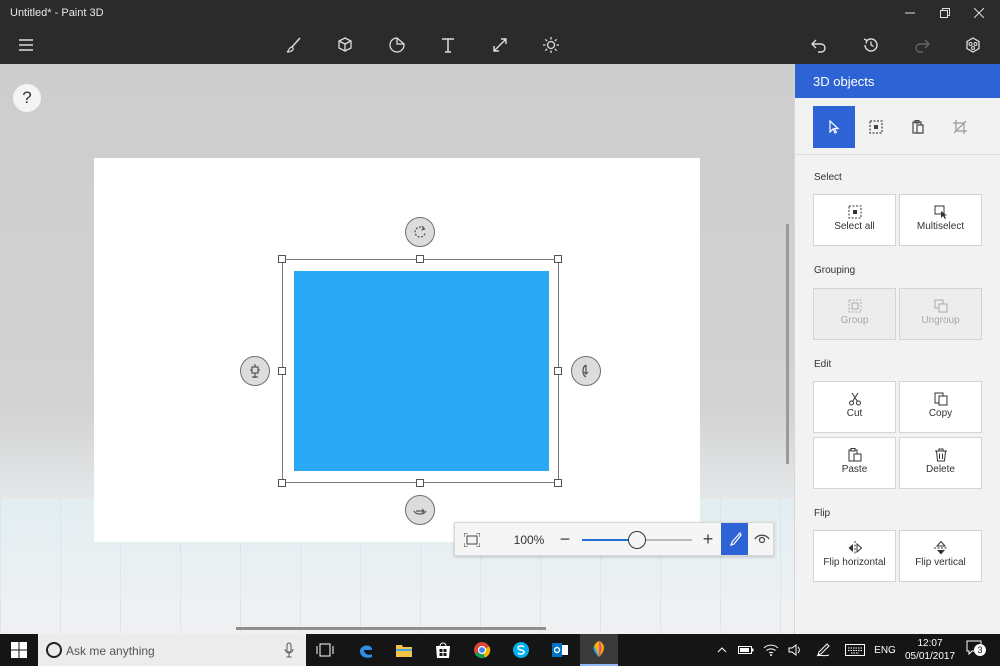 The width and height of the screenshot is (1000, 666). I want to click on zoom-out-button: −, so click(565, 539).